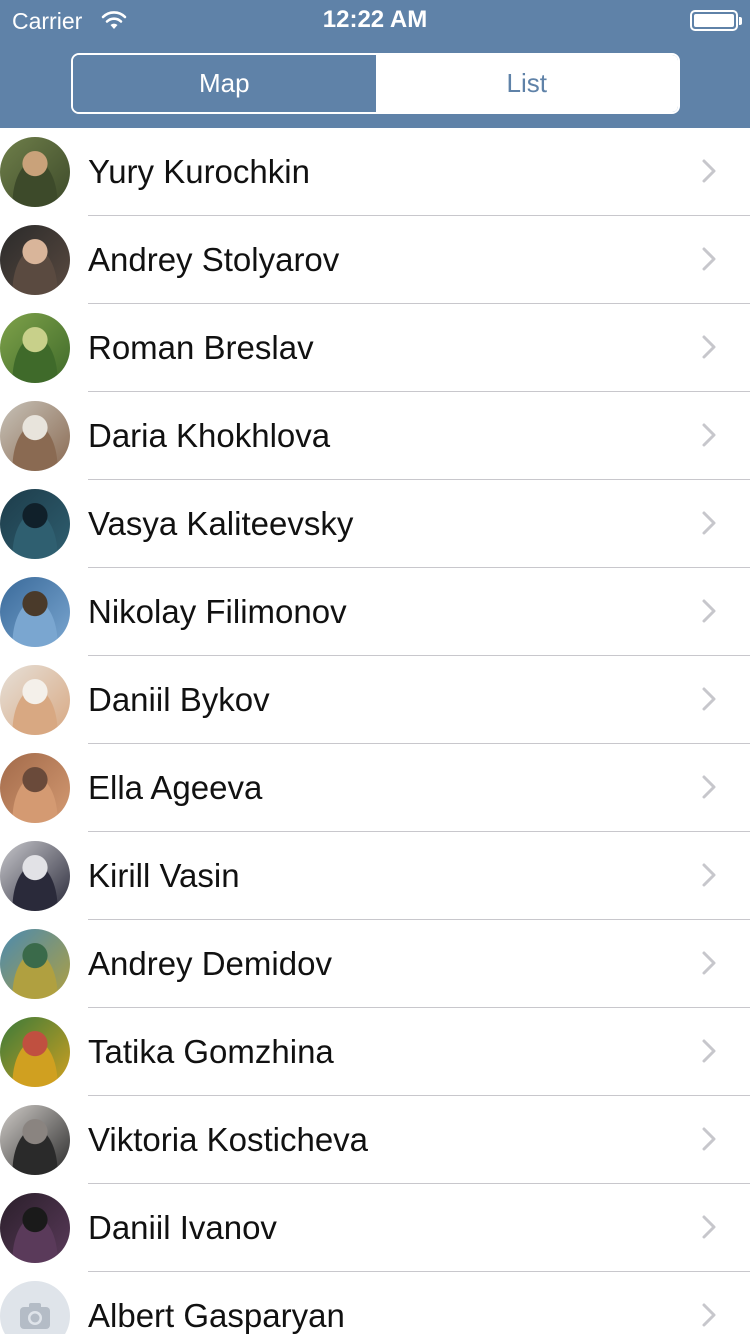  Describe the element at coordinates (375, 788) in the screenshot. I see `contact-row: Ella Ageeva` at that location.